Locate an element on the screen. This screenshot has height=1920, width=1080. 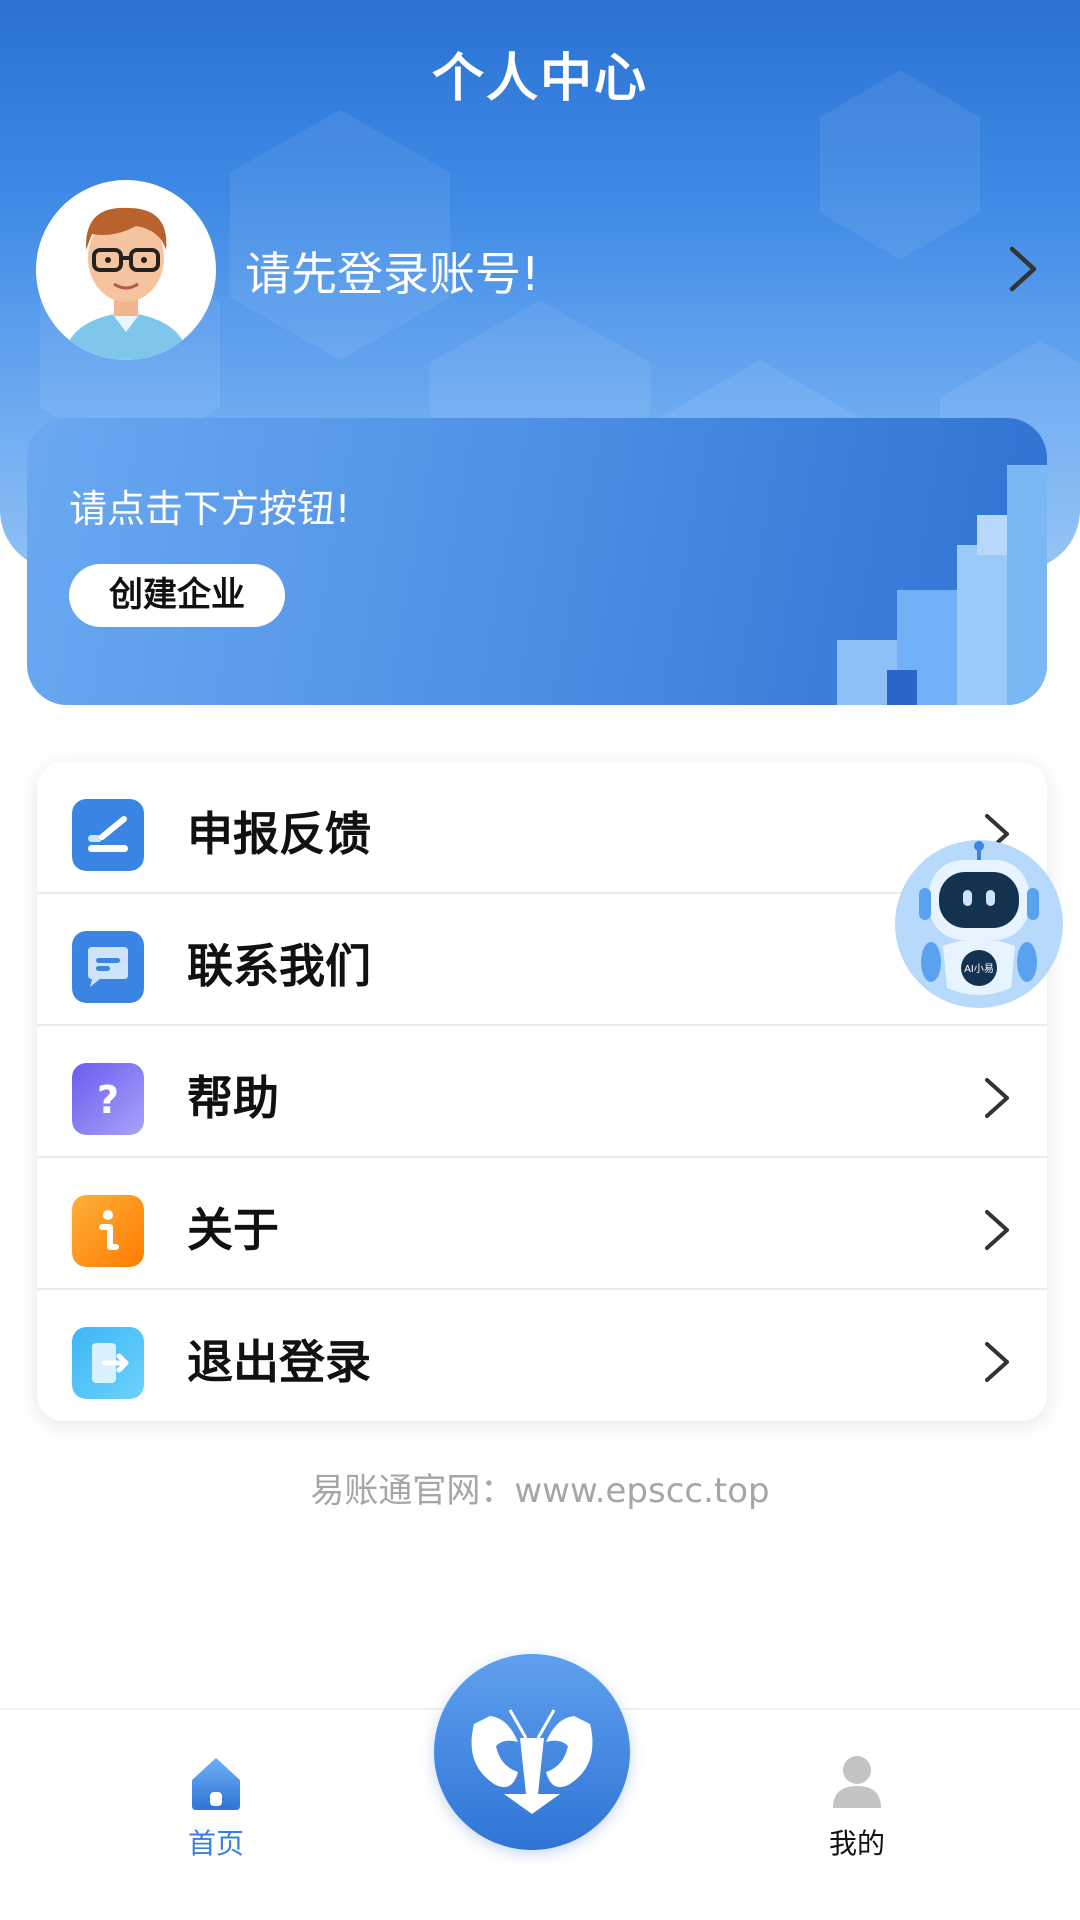
avatar is located at coordinates (126, 270).